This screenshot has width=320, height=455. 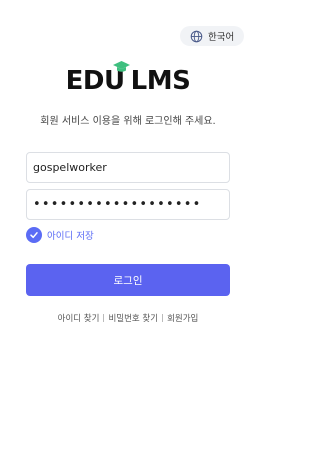 What do you see at coordinates (128, 280) in the screenshot?
I see `login-button: 로그인` at bounding box center [128, 280].